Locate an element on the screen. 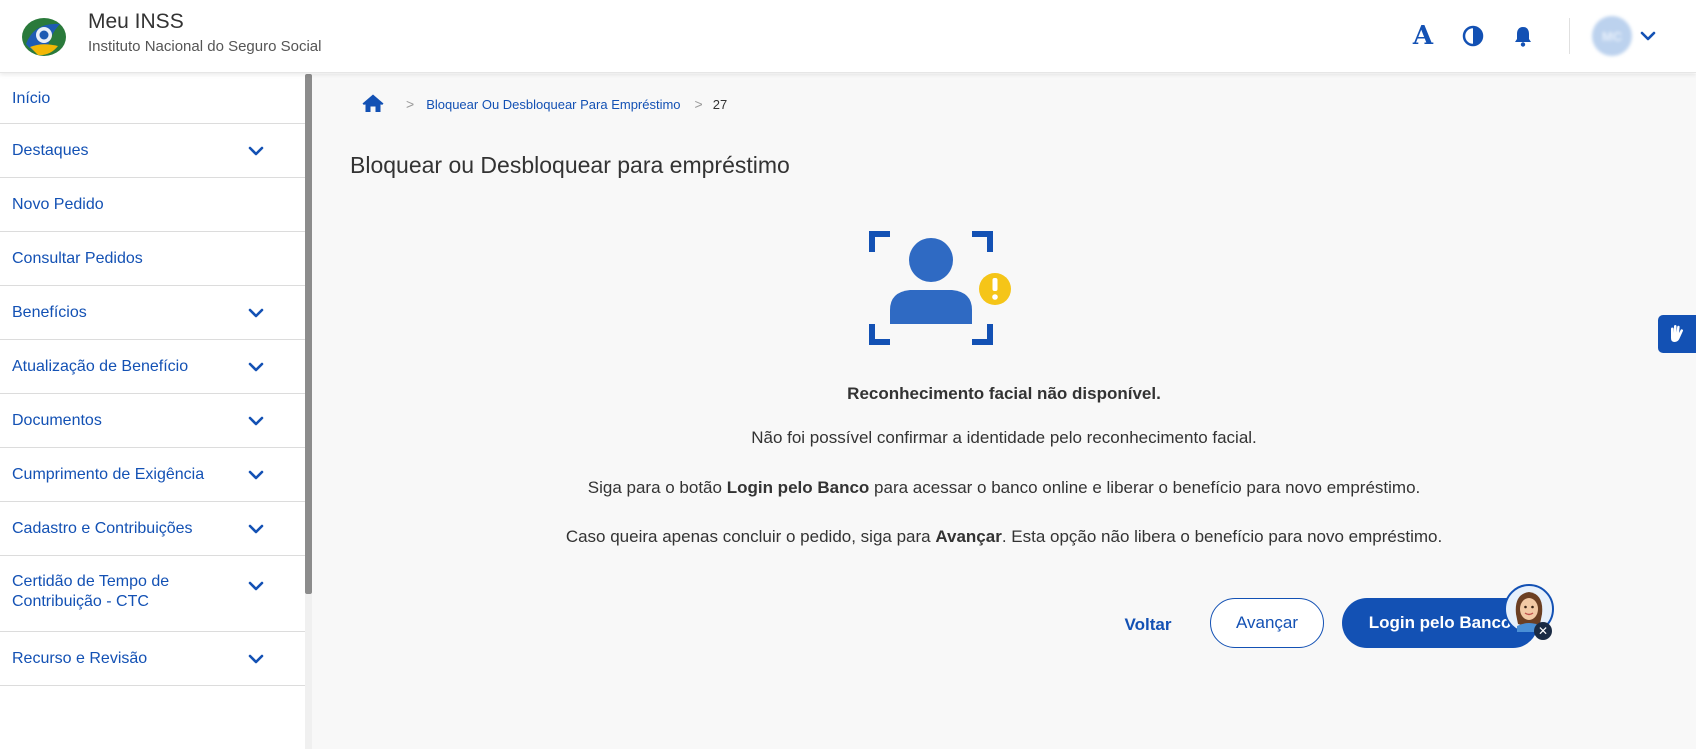 This screenshot has width=1696, height=749. close-icon: ✕ is located at coordinates (1543, 631).